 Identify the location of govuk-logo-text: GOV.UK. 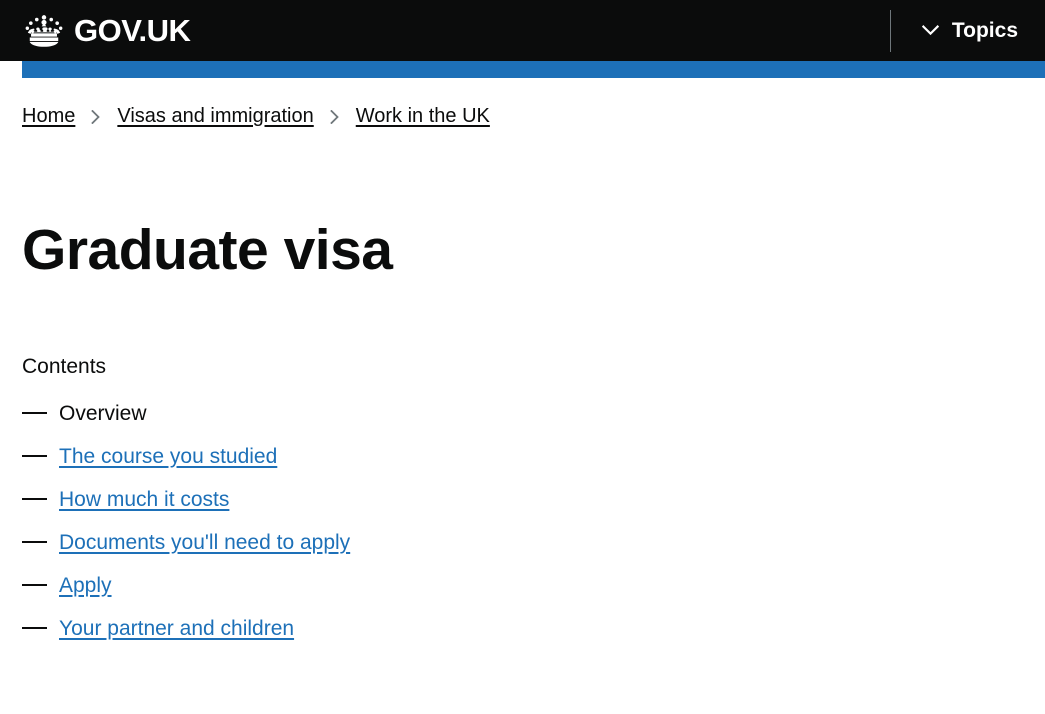
(132, 30).